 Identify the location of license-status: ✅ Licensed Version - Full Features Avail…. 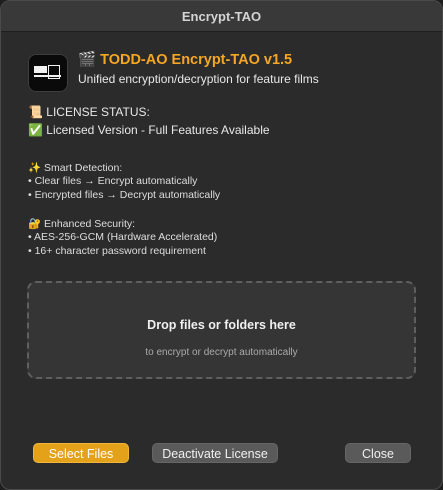
(149, 130).